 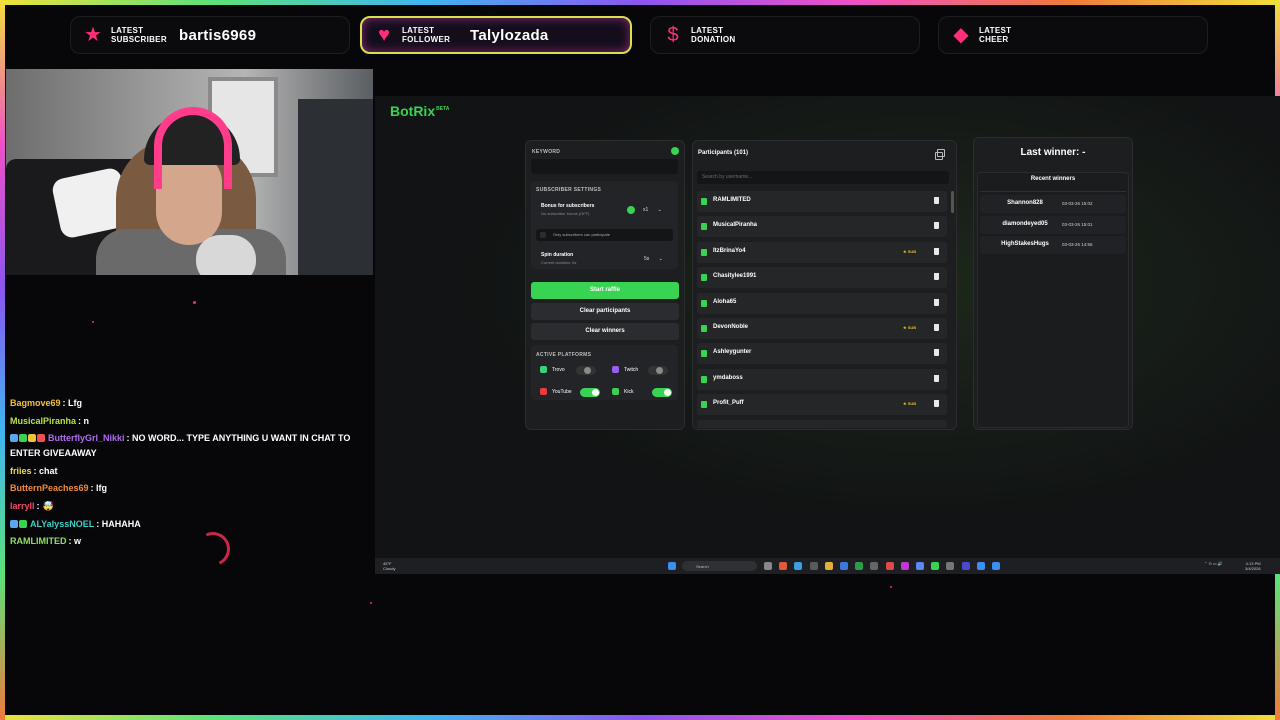 I want to click on participant-row: Ashleygunter, so click(x=822, y=354).